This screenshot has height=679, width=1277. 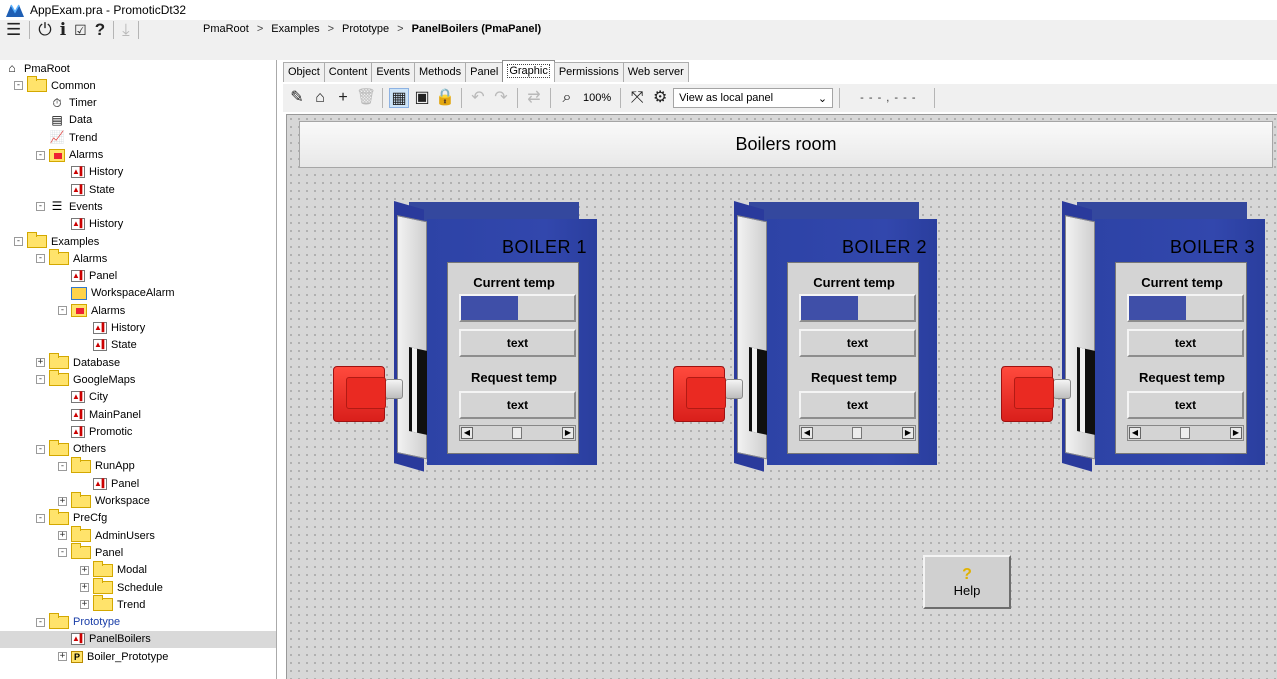 What do you see at coordinates (567, 98) in the screenshot?
I see `zoom-icon: ⌕` at bounding box center [567, 98].